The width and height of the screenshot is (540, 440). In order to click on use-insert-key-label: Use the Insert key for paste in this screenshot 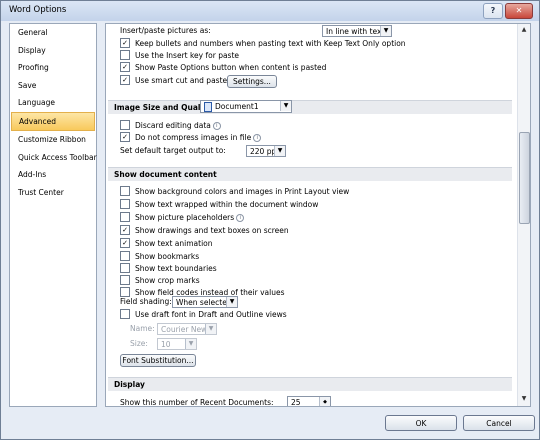, I will do `click(187, 55)`.